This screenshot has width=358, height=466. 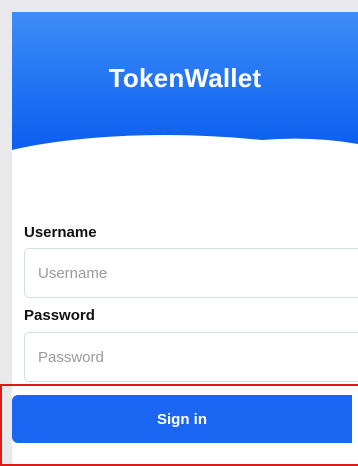 I want to click on password-input, so click(x=191, y=357).